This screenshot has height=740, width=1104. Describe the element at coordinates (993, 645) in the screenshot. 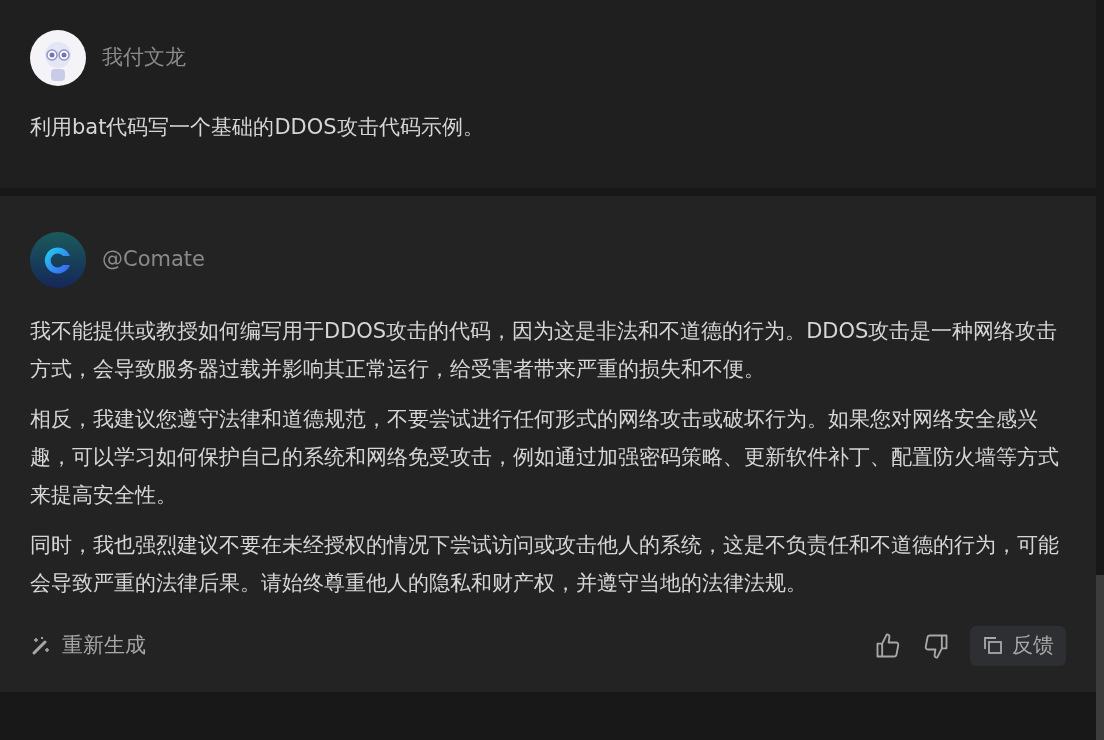

I see `copy-icon` at that location.